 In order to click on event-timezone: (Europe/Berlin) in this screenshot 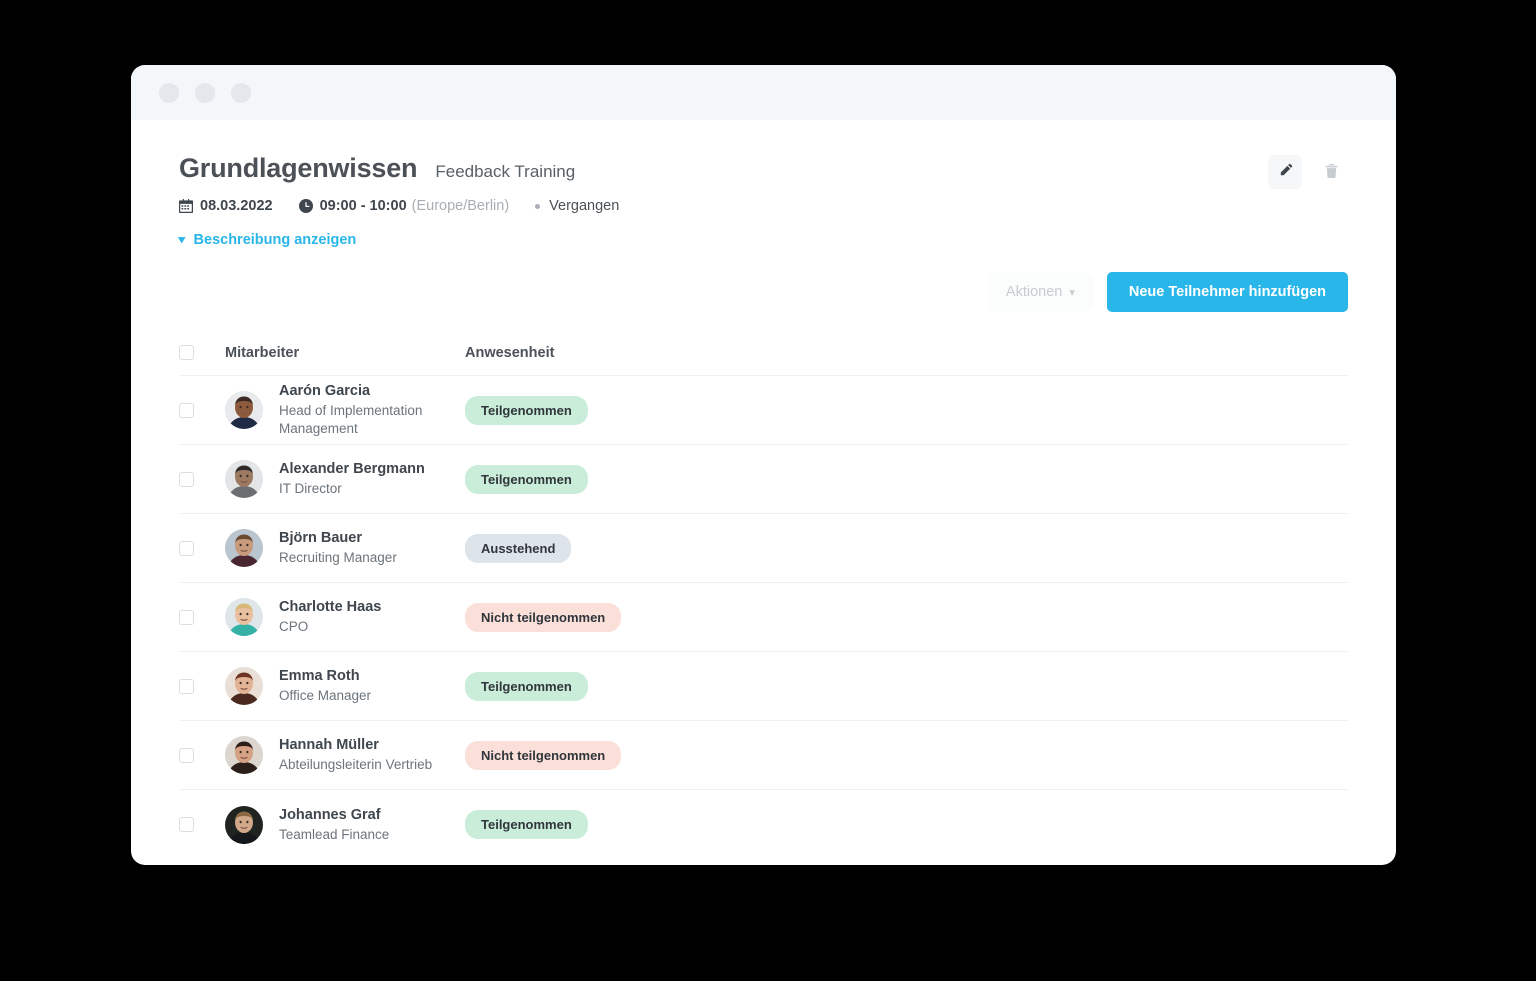, I will do `click(460, 206)`.